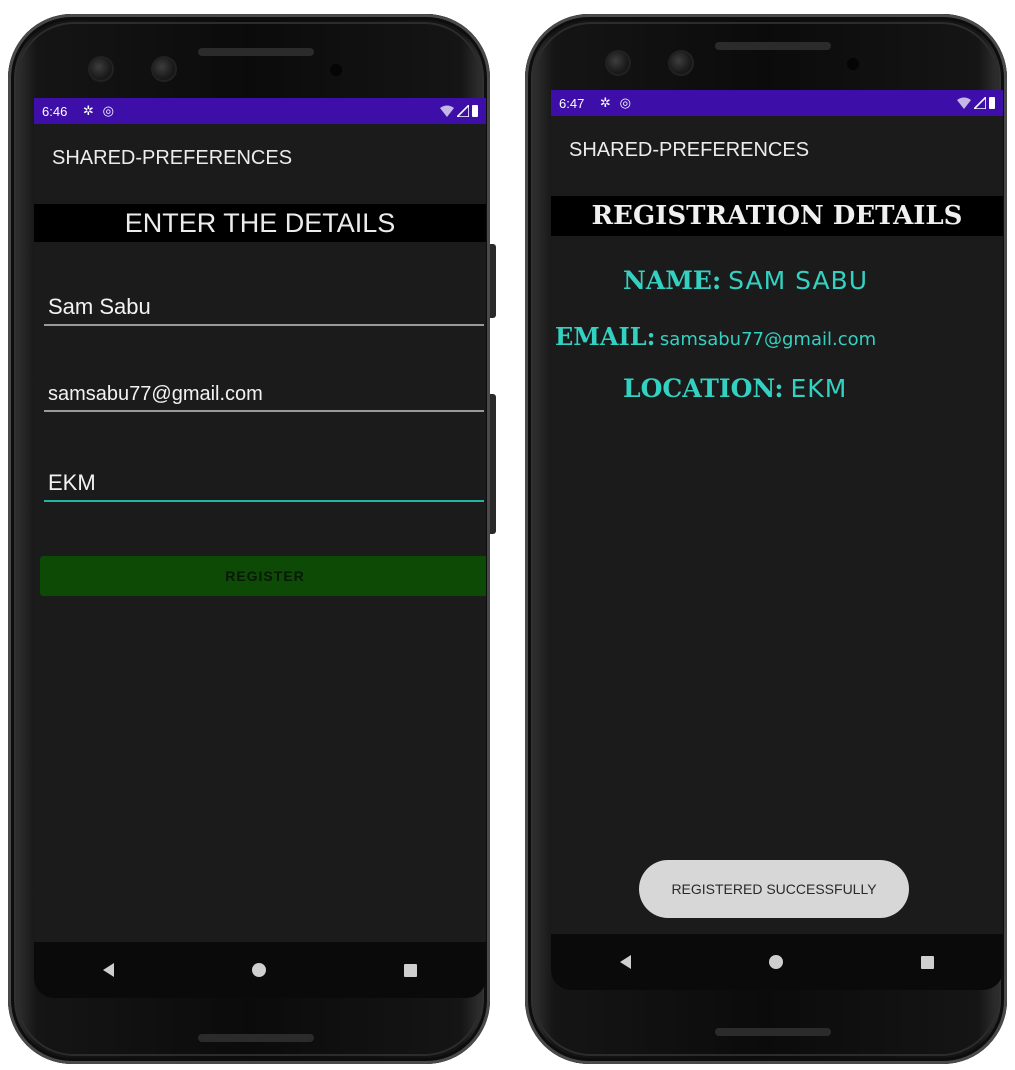 This screenshot has height=1070, width=1015. I want to click on email-field: samsabu77@gmail.com, so click(264, 397).